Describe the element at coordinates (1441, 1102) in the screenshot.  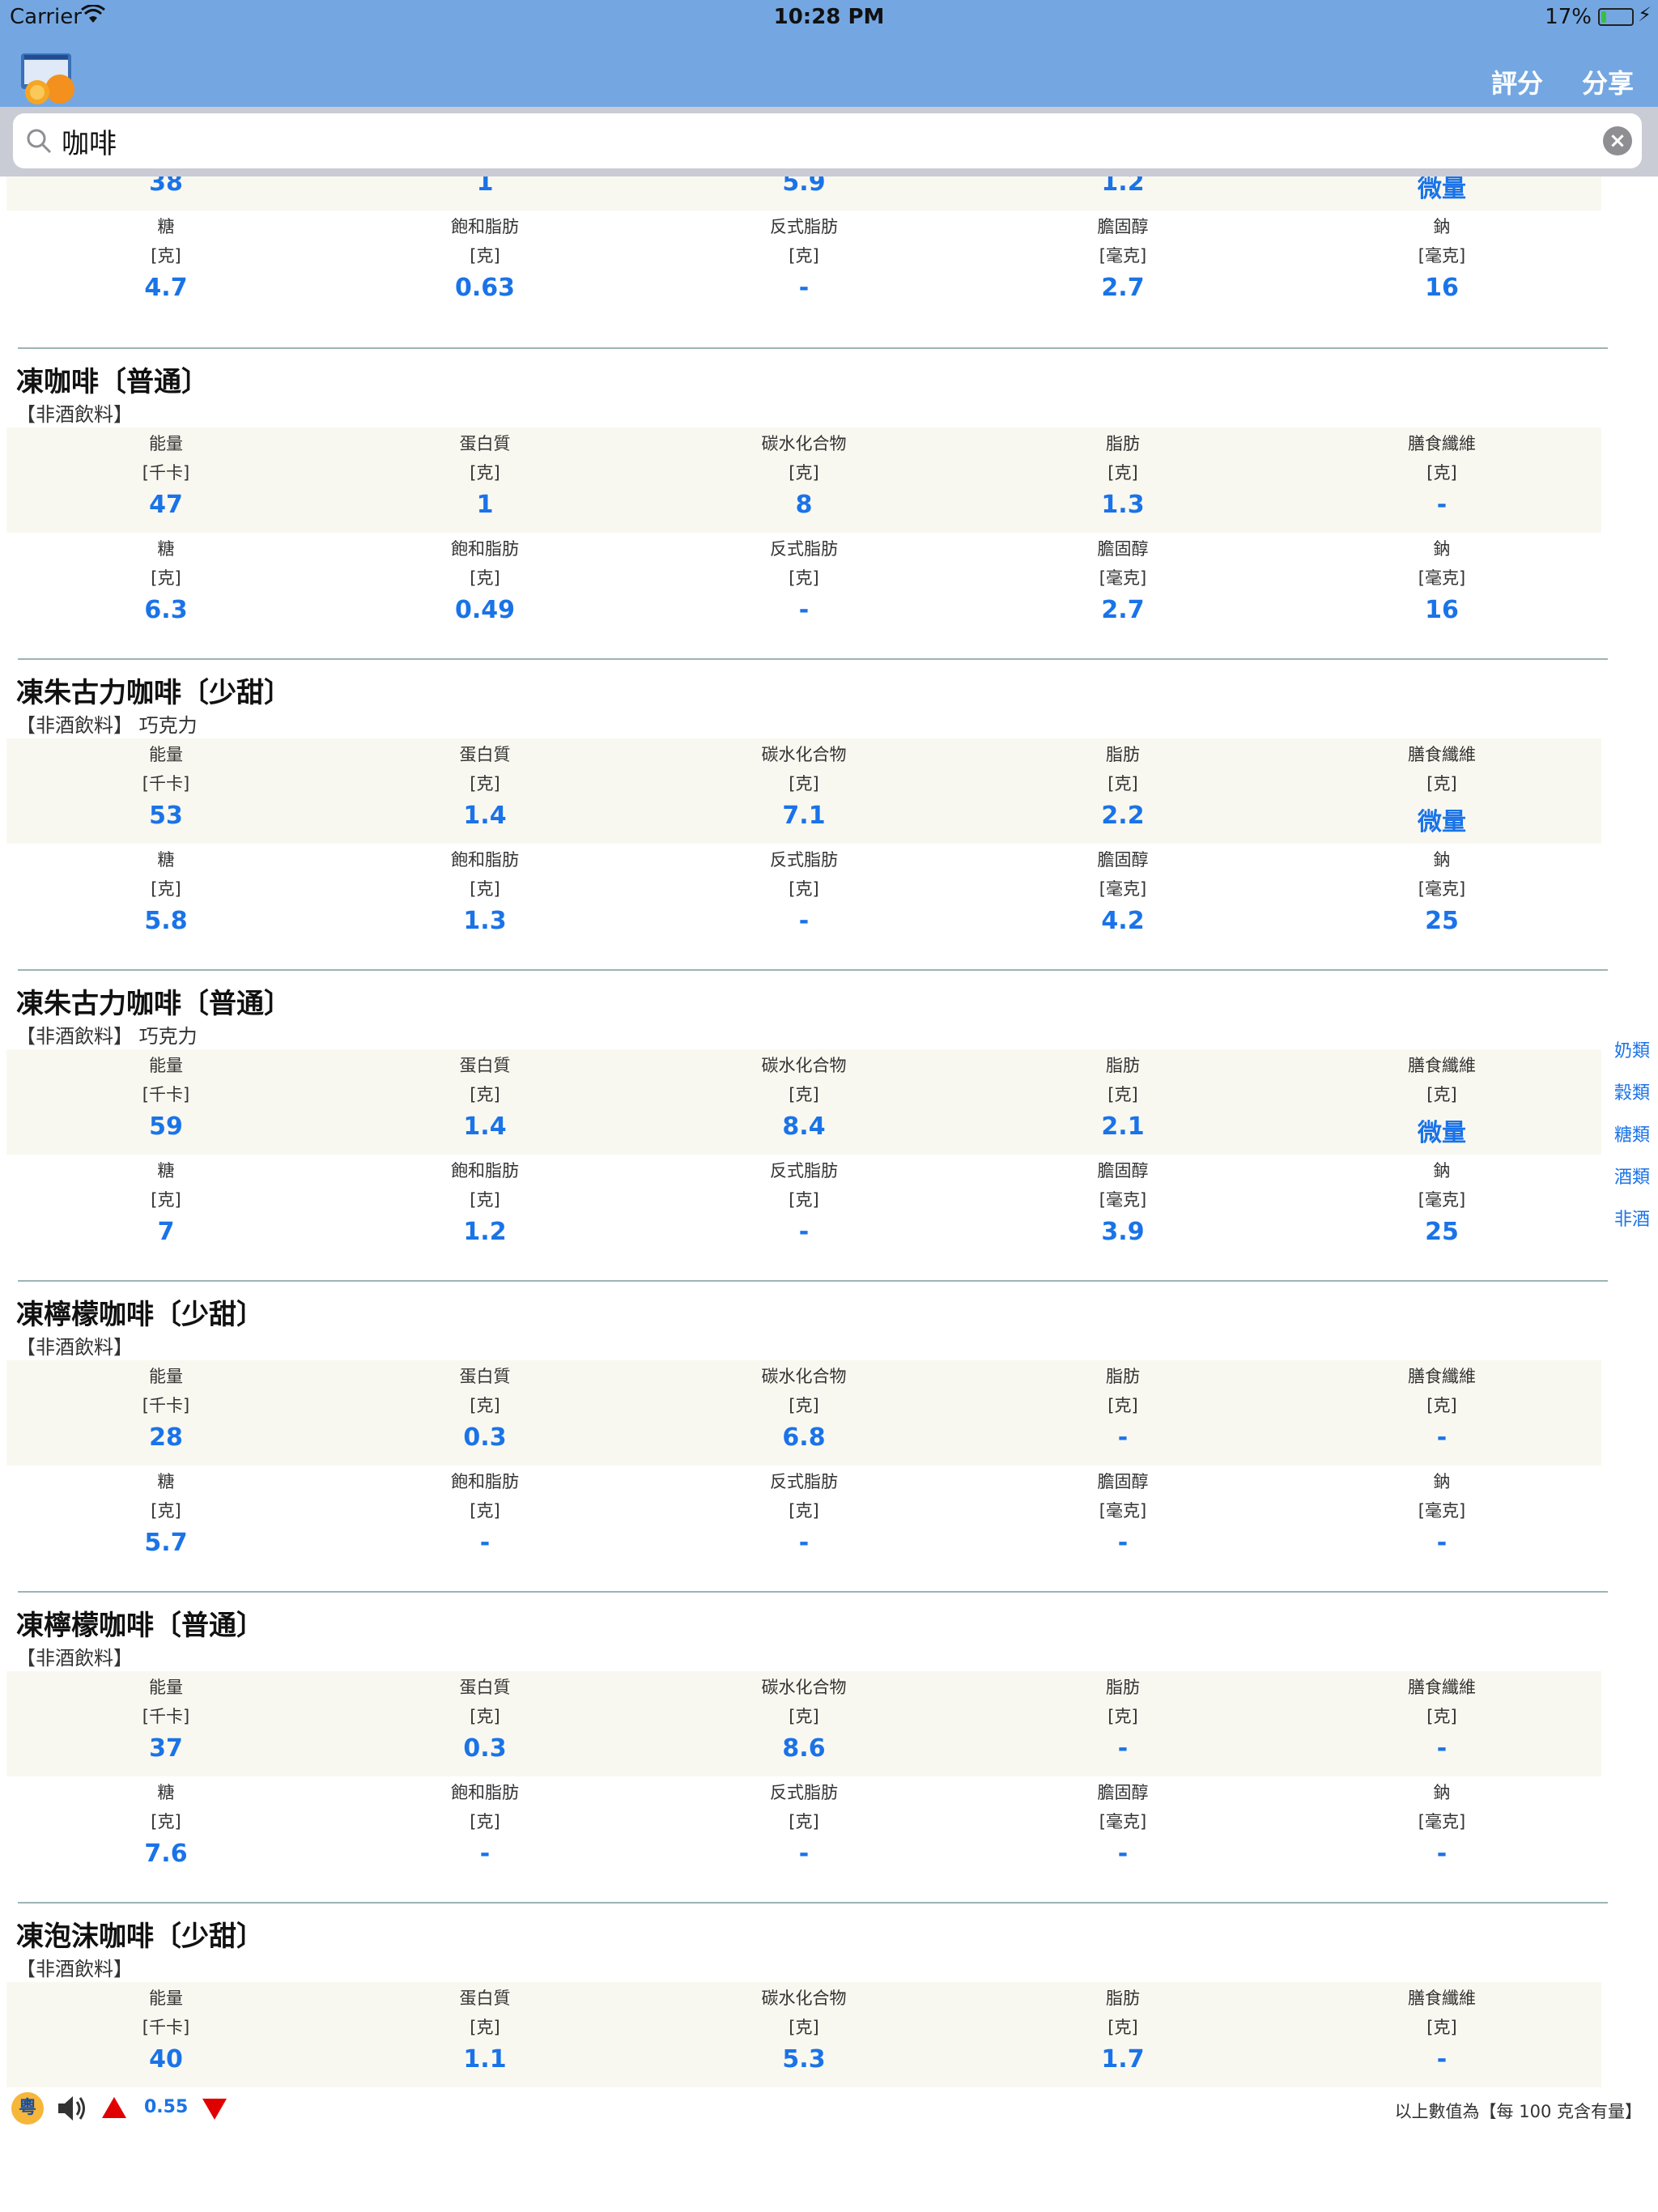
I see `nutrient-cell: 膳食纖維 [克] 微量` at that location.